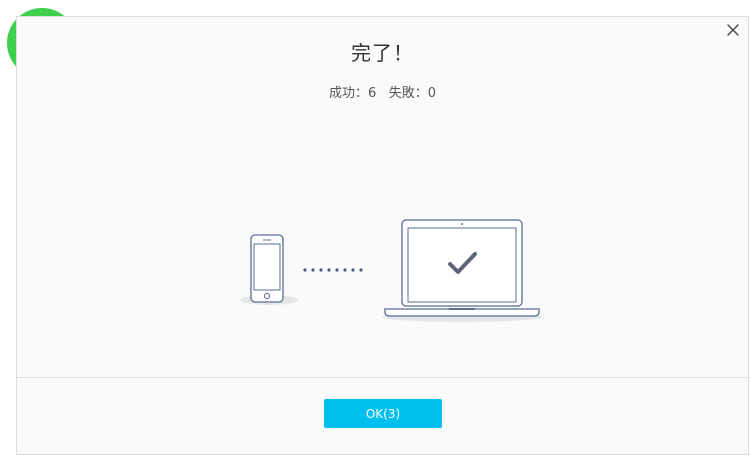 Image resolution: width=750 pixels, height=456 pixels. I want to click on success-label: 成功：, so click(349, 93).